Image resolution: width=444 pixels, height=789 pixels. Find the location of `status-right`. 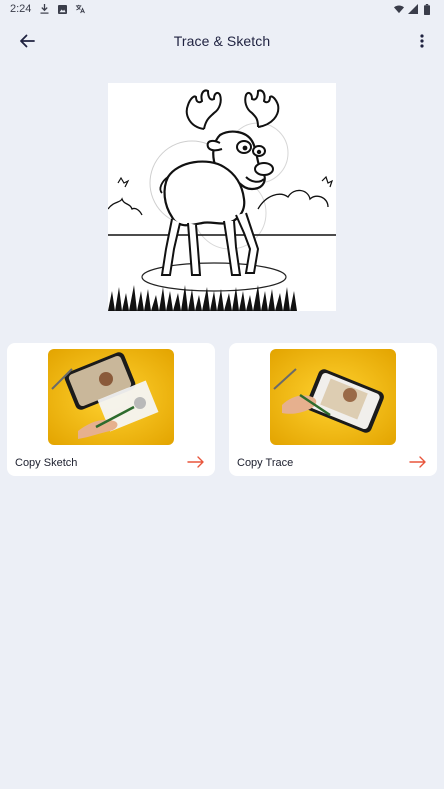

status-right is located at coordinates (413, 9).